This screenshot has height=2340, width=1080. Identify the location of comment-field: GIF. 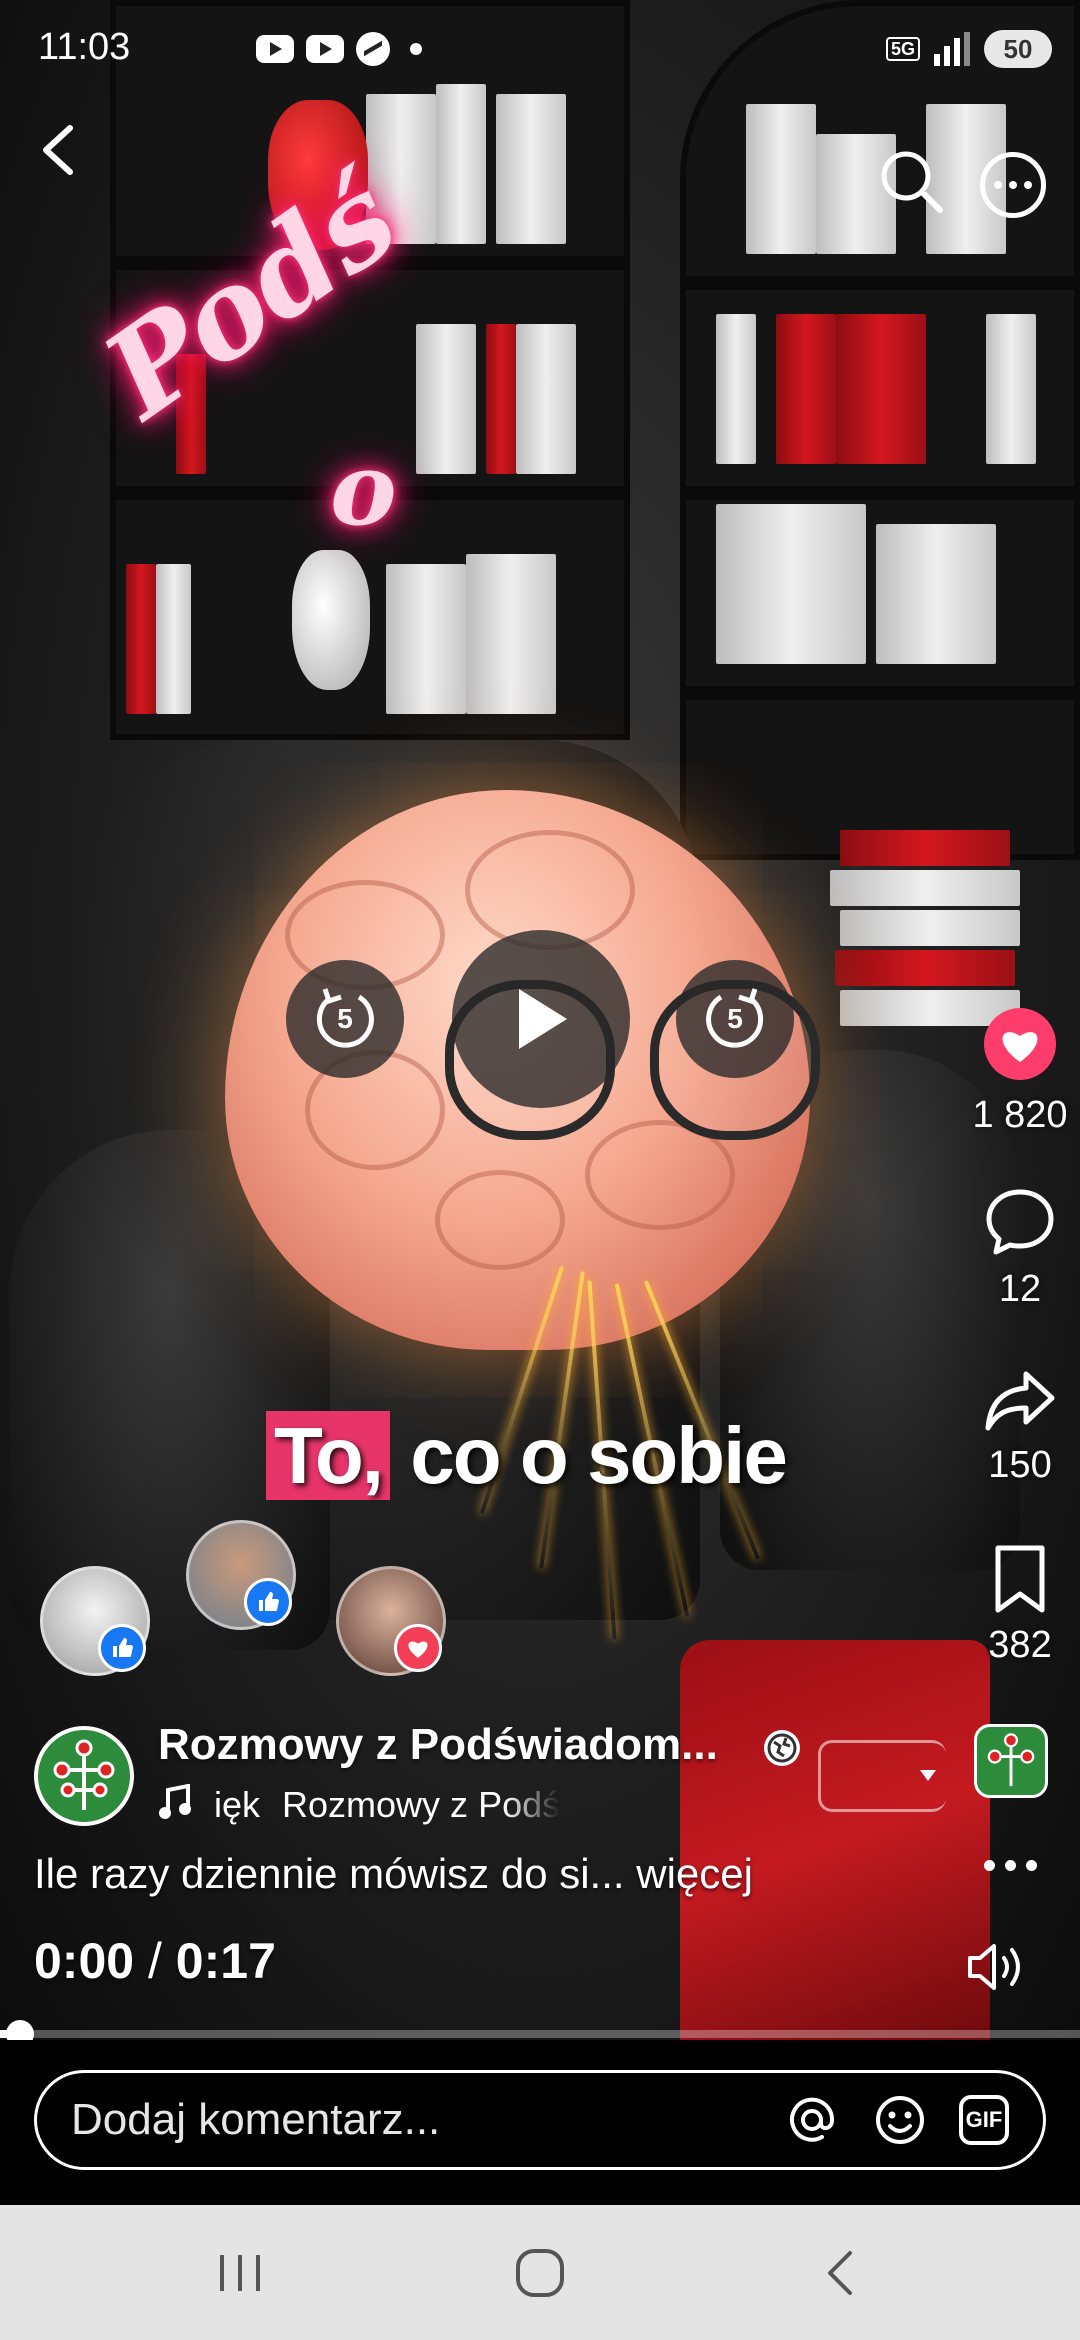
(540, 2120).